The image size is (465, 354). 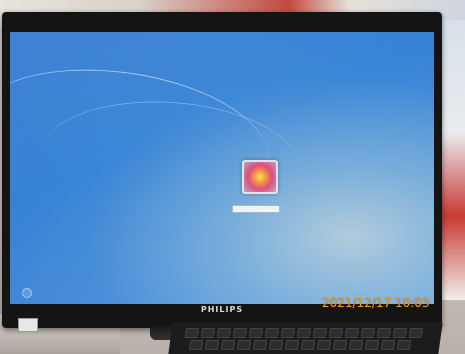 I want to click on keyboard, so click(x=305, y=338).